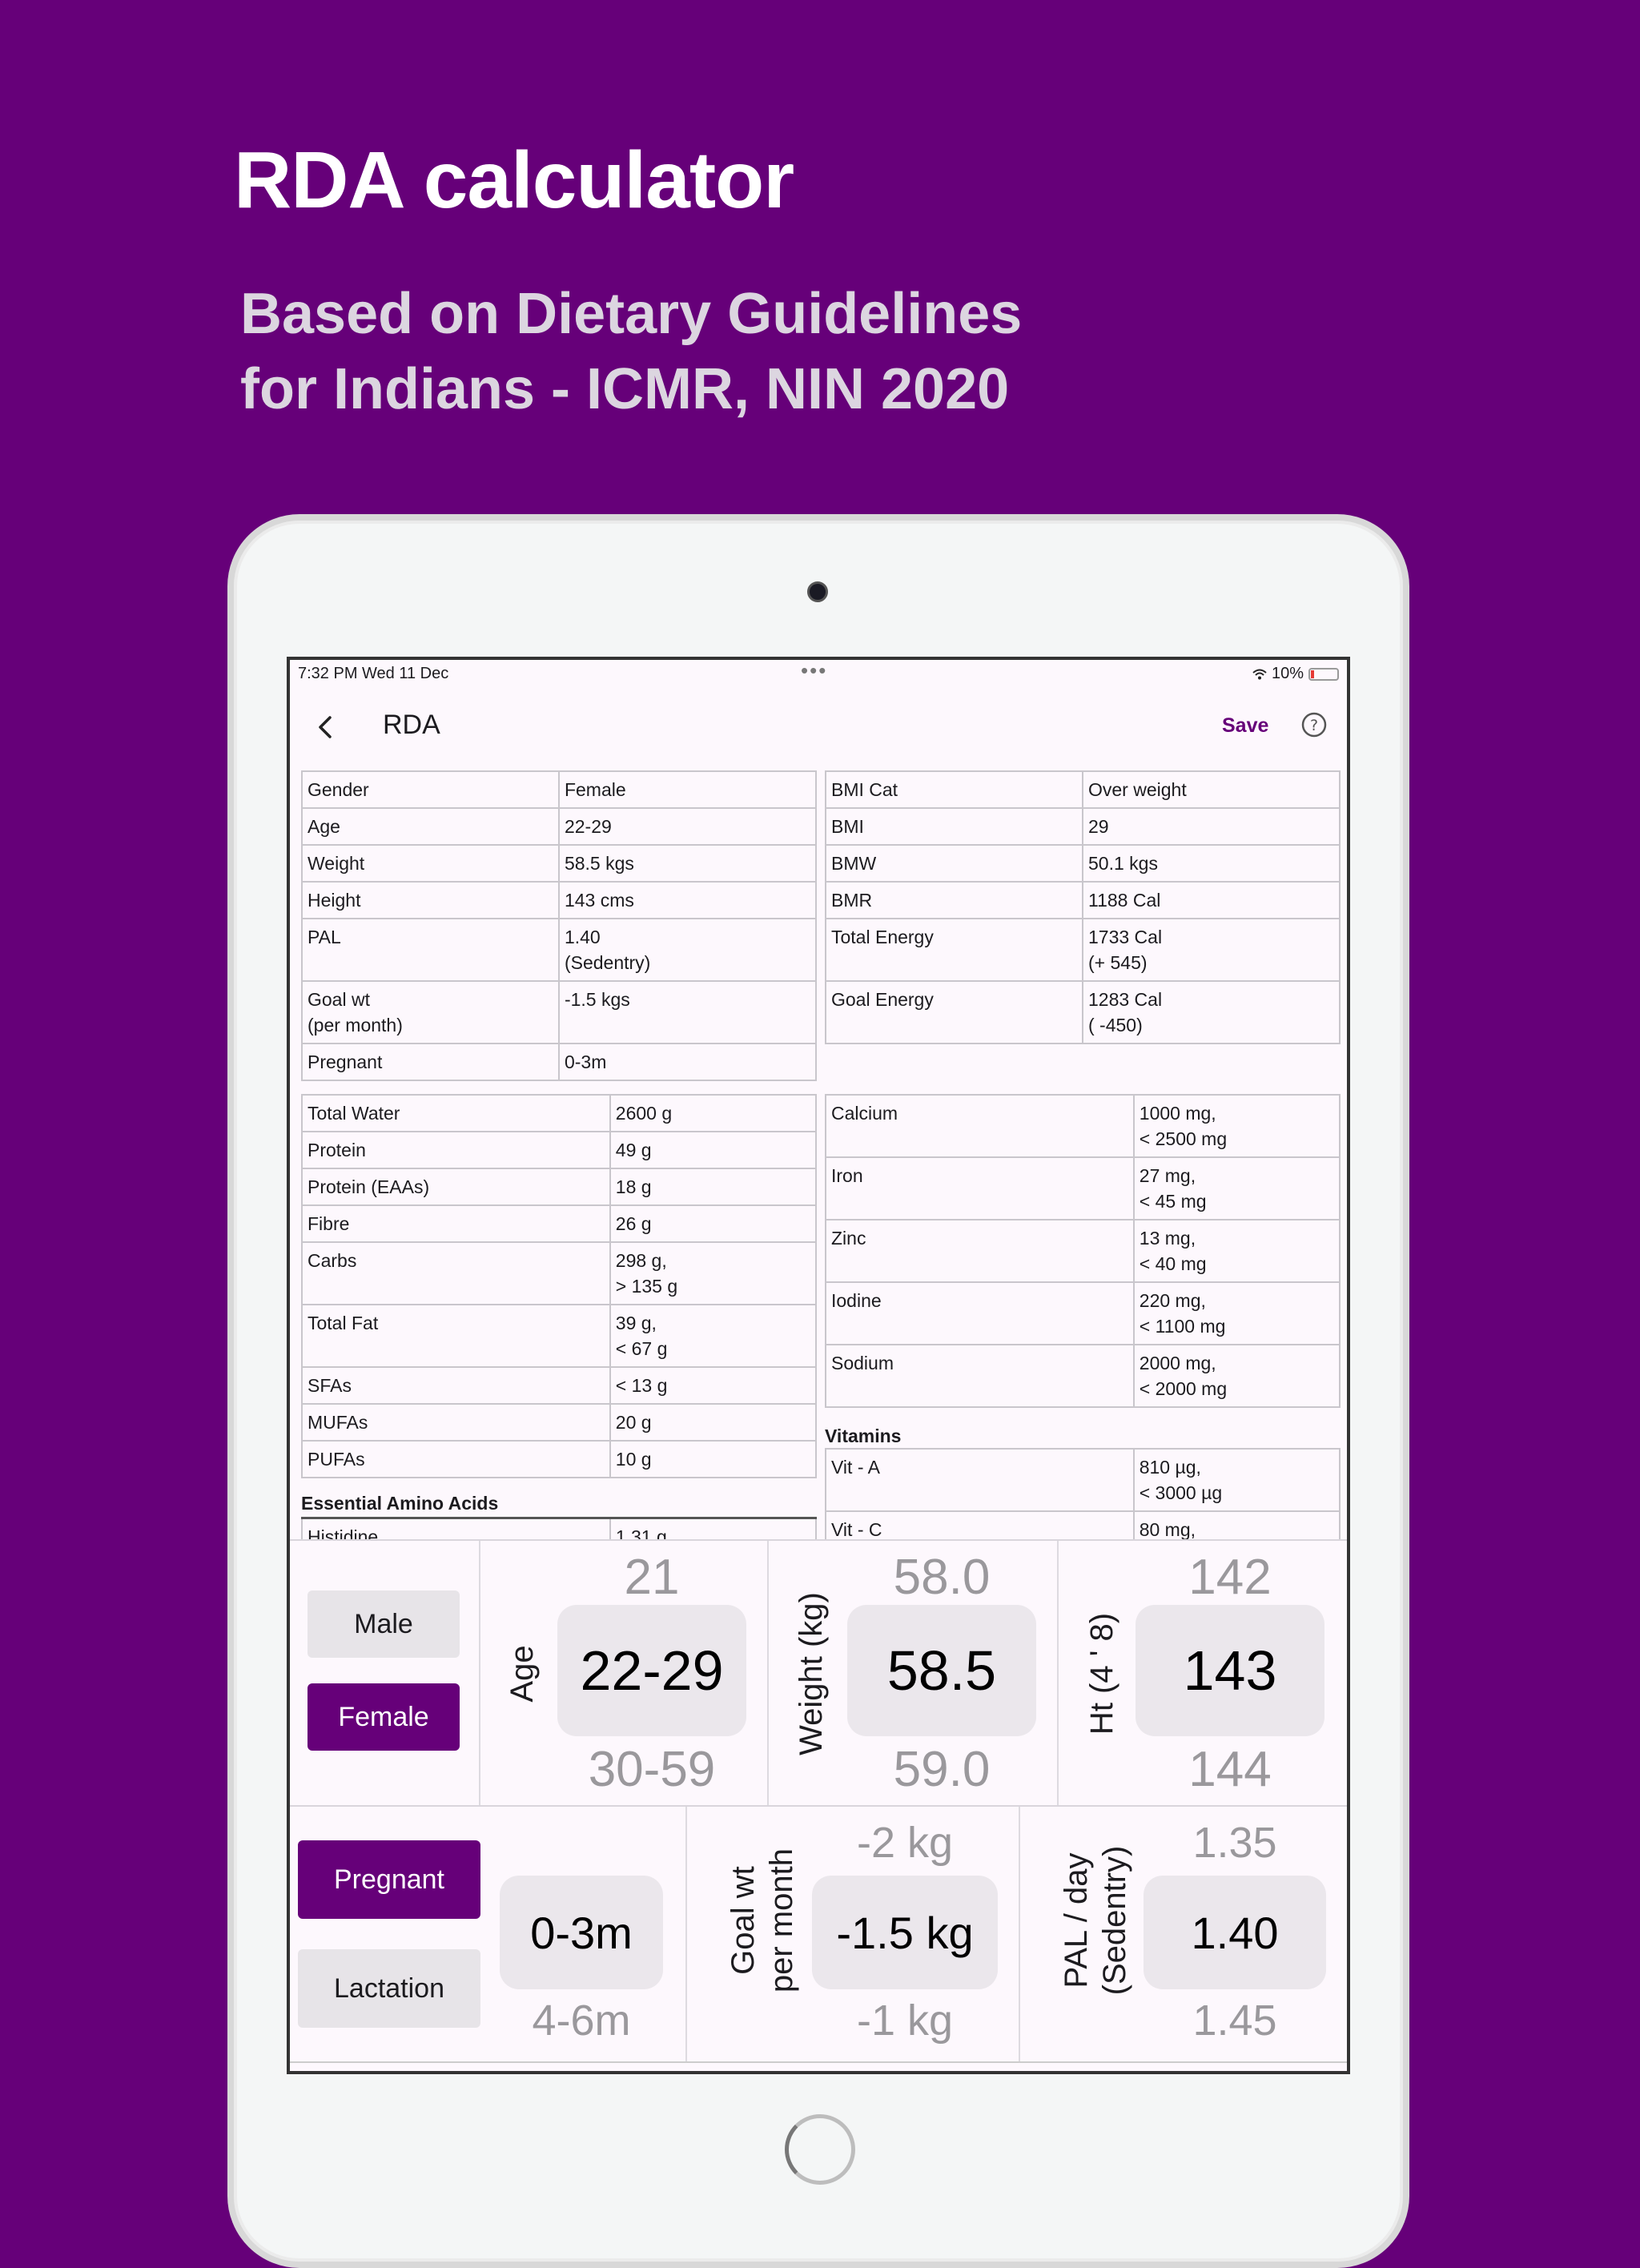 The image size is (1640, 2268). What do you see at coordinates (1115, 1025) in the screenshot?
I see `value-line: ( -450)` at bounding box center [1115, 1025].